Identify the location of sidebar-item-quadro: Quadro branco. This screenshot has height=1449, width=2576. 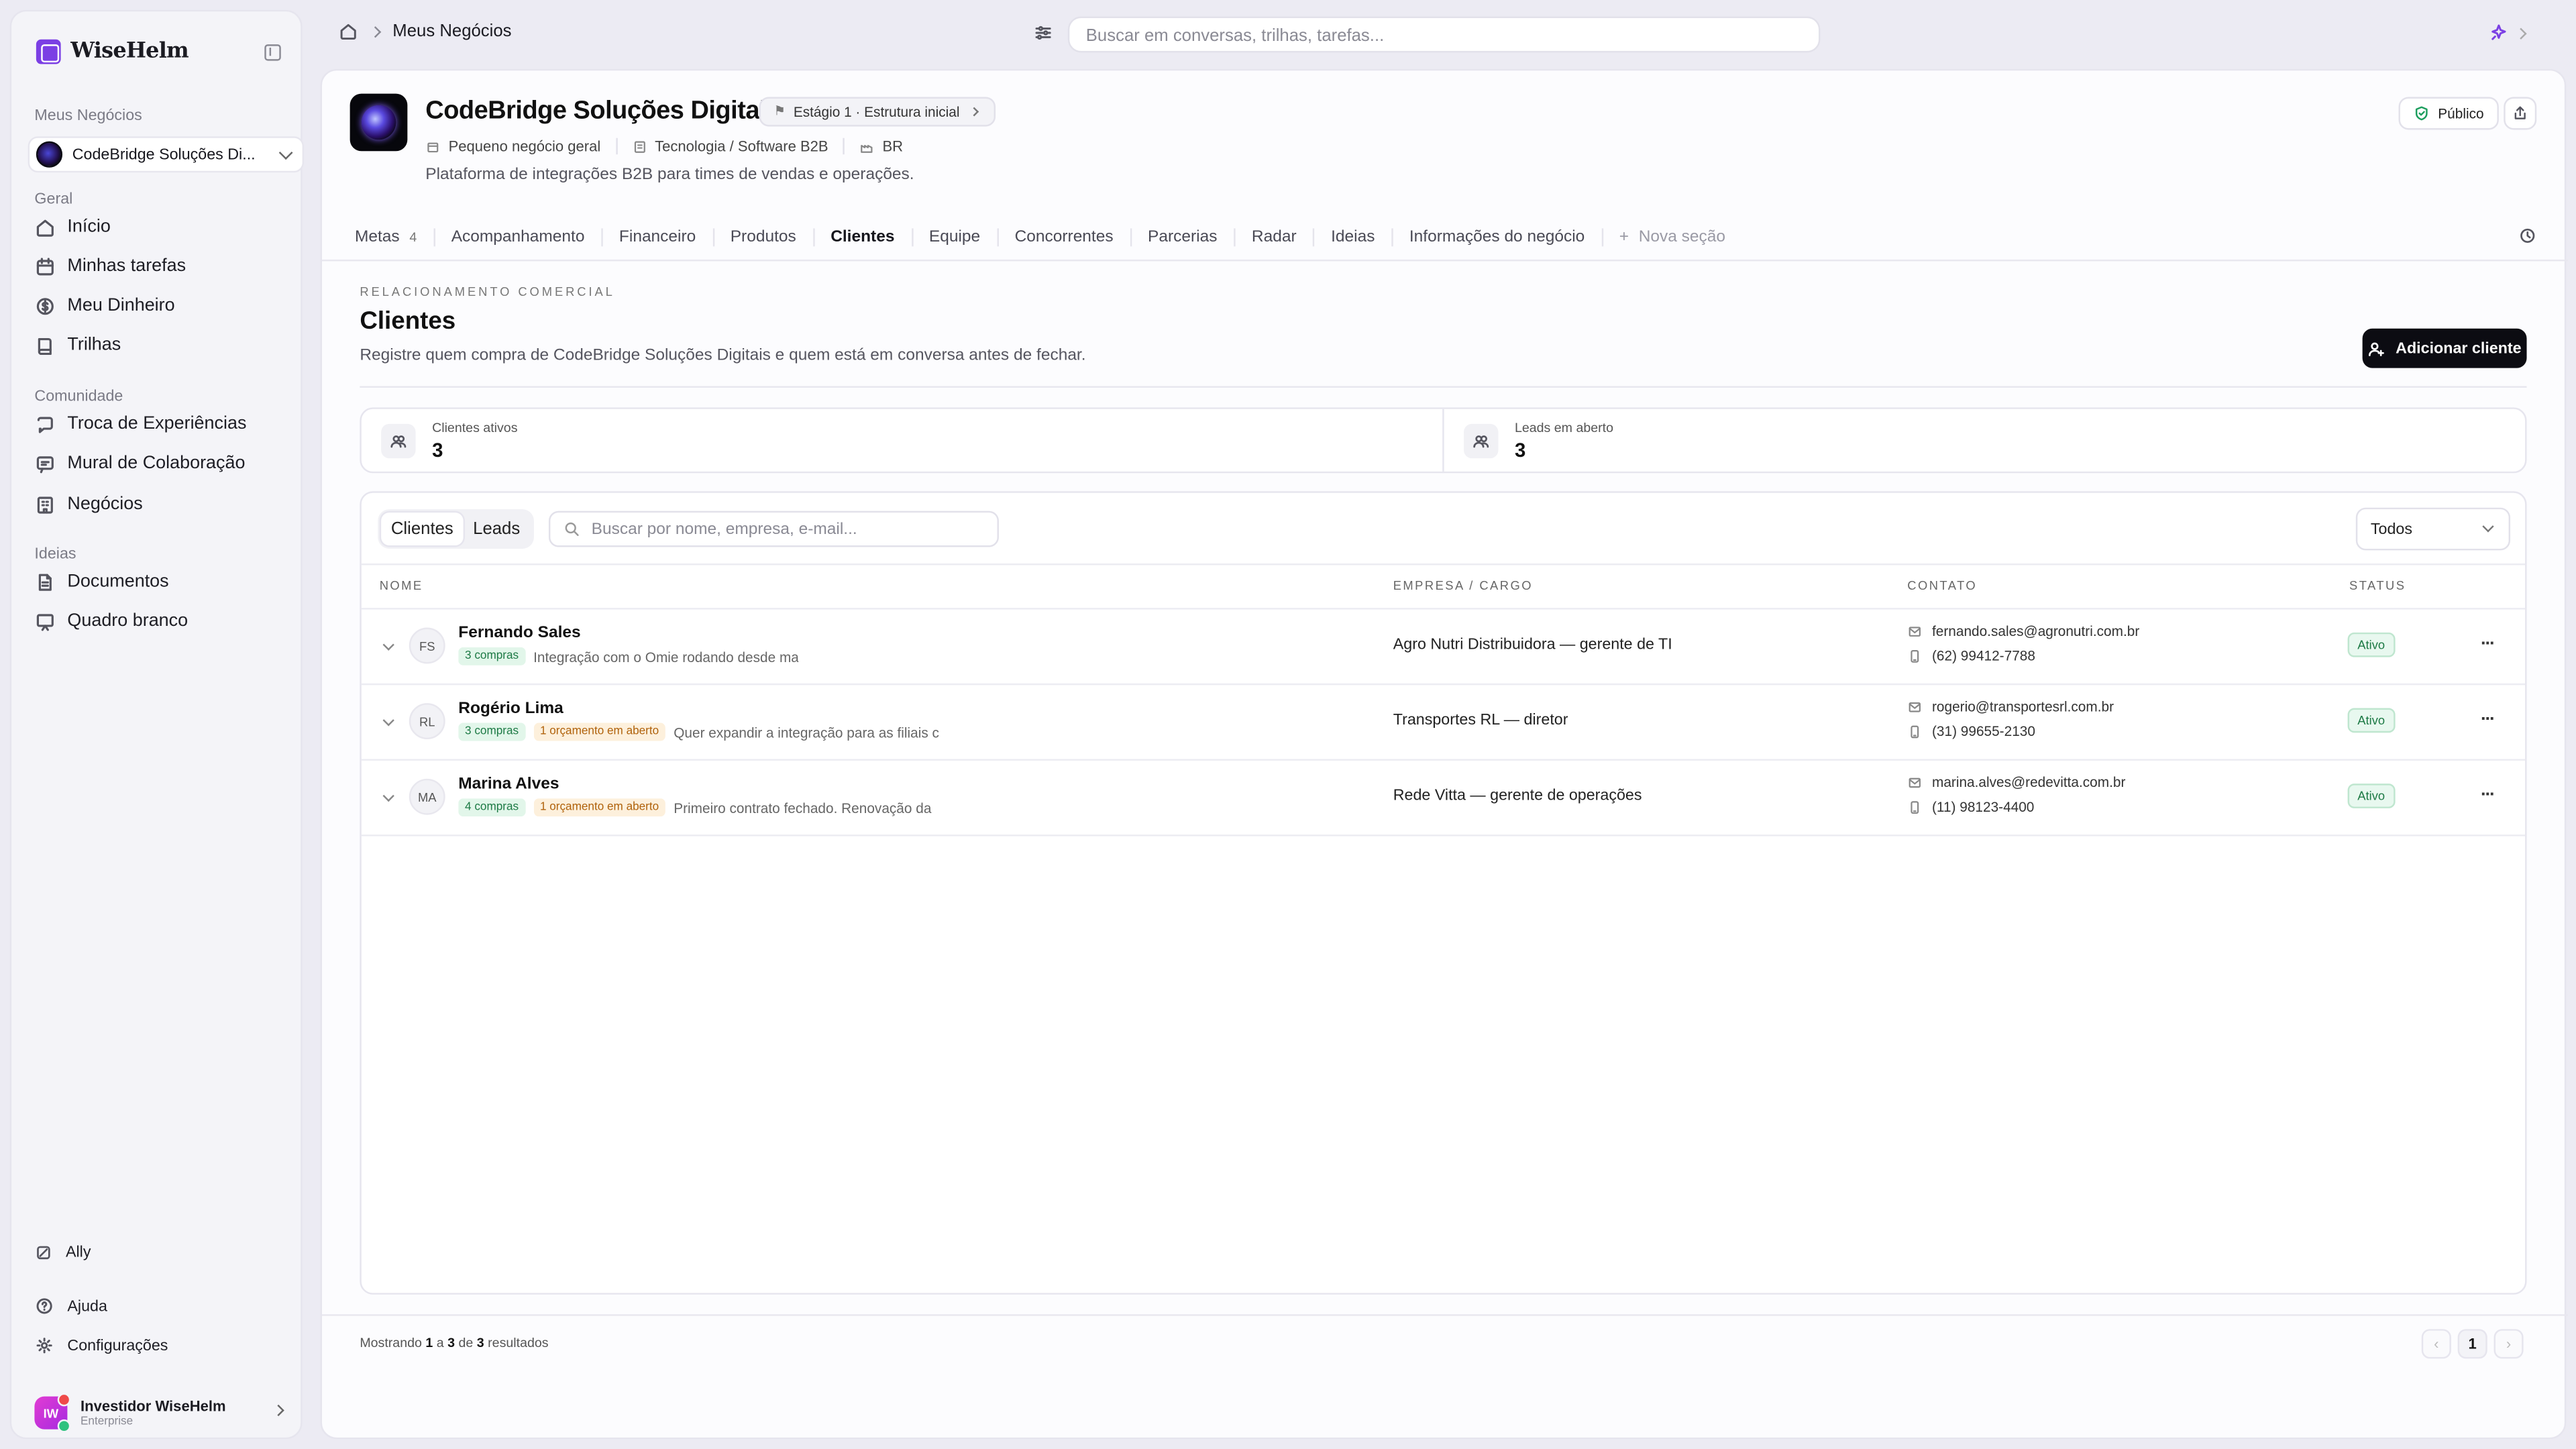
(111, 621).